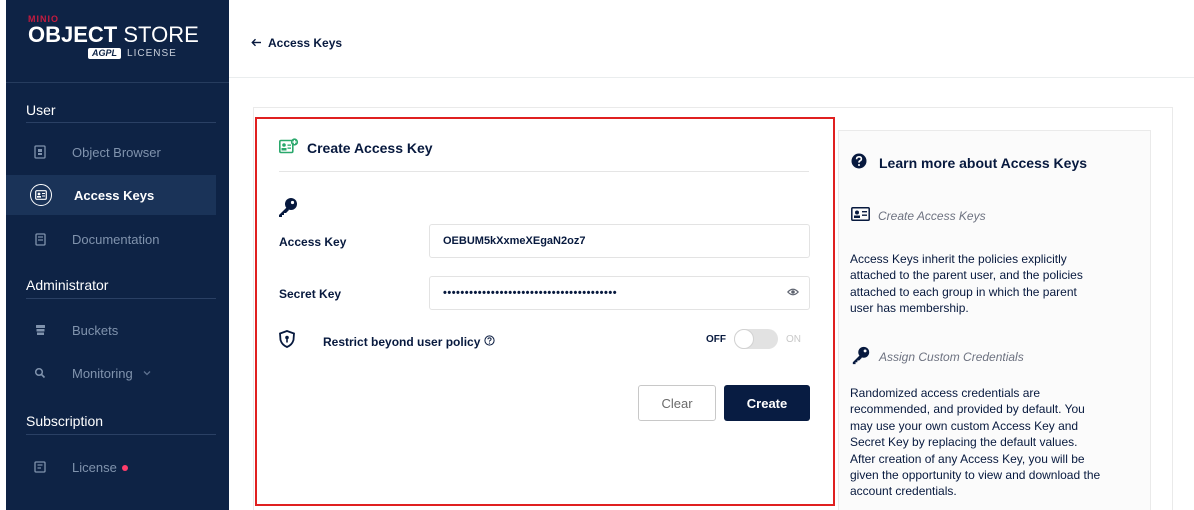 This screenshot has width=1194, height=510. I want to click on sidebar-item-buckets: Buckets, so click(111, 330).